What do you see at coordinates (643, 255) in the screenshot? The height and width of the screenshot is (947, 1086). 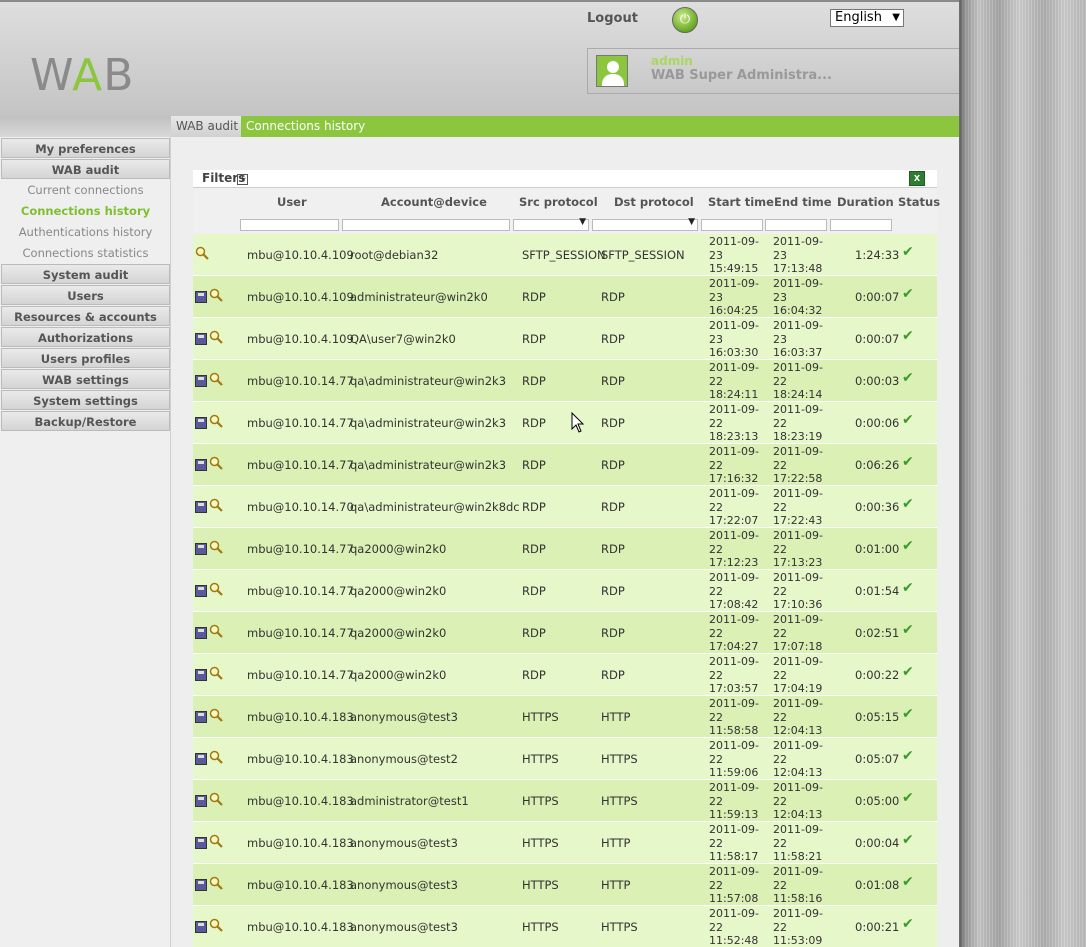 I see `cell-dst-protocol: SFTP_SESSION` at bounding box center [643, 255].